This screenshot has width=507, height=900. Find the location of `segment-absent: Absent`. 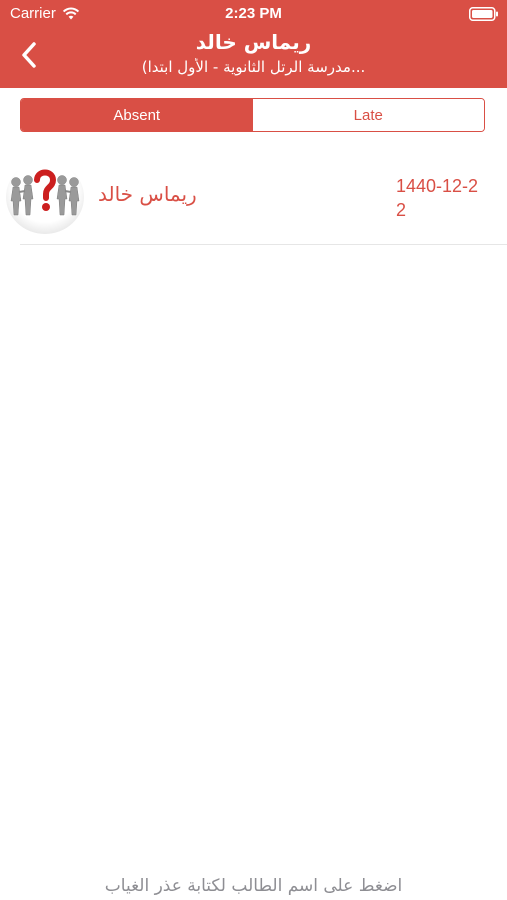

segment-absent: Absent is located at coordinates (137, 115).